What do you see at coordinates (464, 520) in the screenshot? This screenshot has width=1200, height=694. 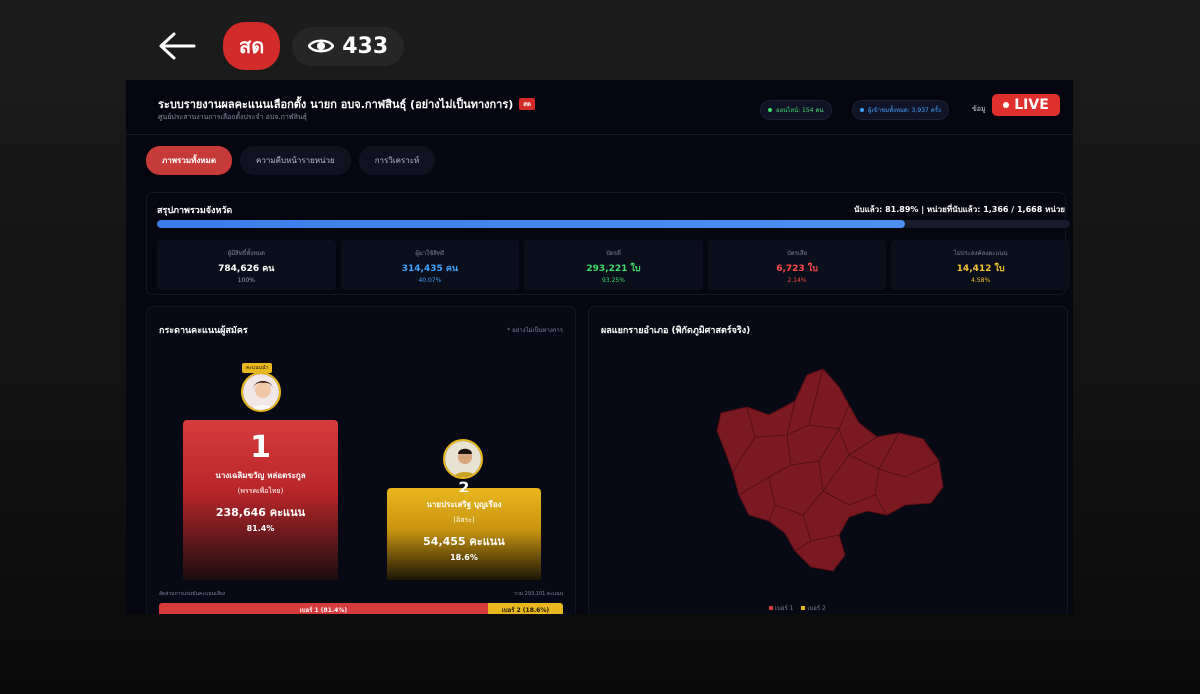 I see `candidate-2-party: (อิสระ)` at bounding box center [464, 520].